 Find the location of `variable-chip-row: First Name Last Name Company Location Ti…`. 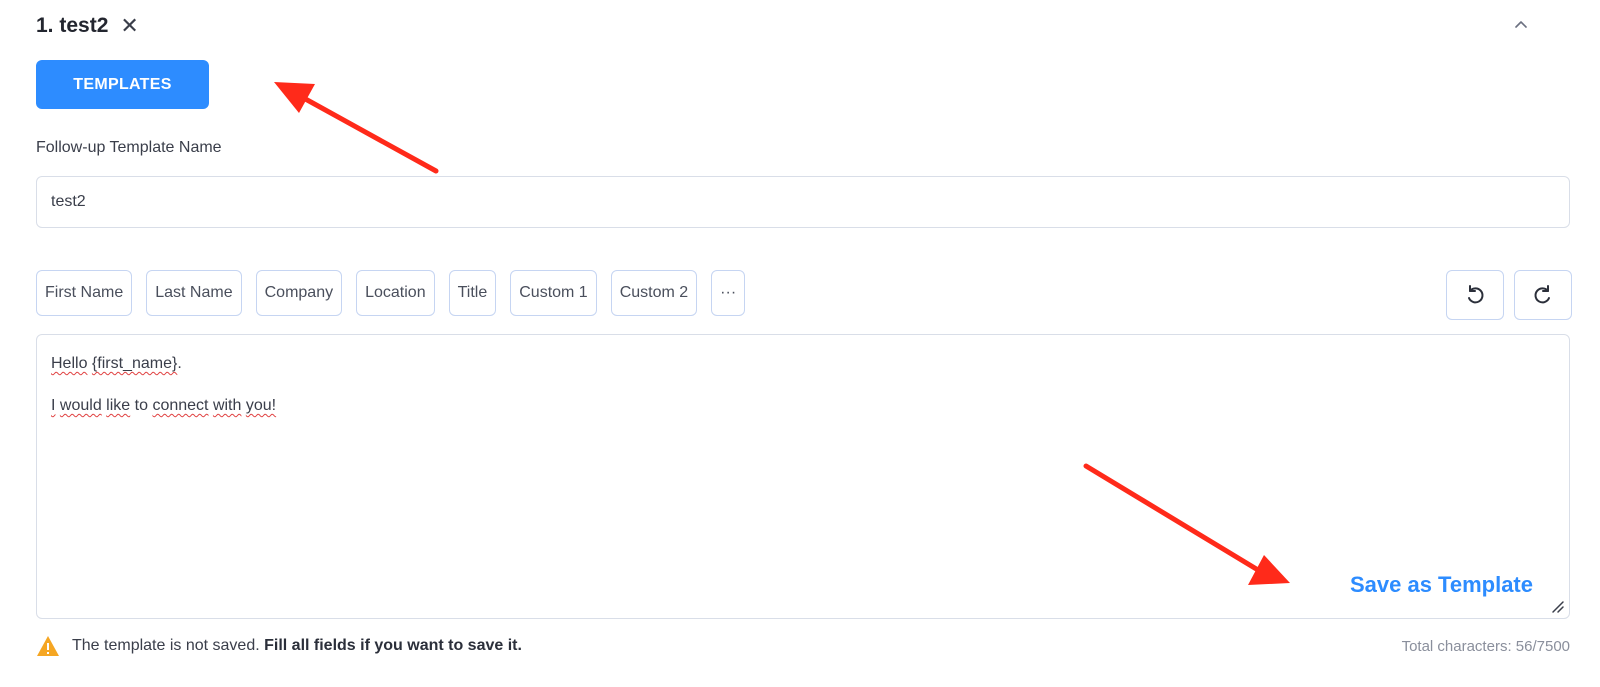

variable-chip-row: First Name Last Name Company Location Ti… is located at coordinates (391, 293).